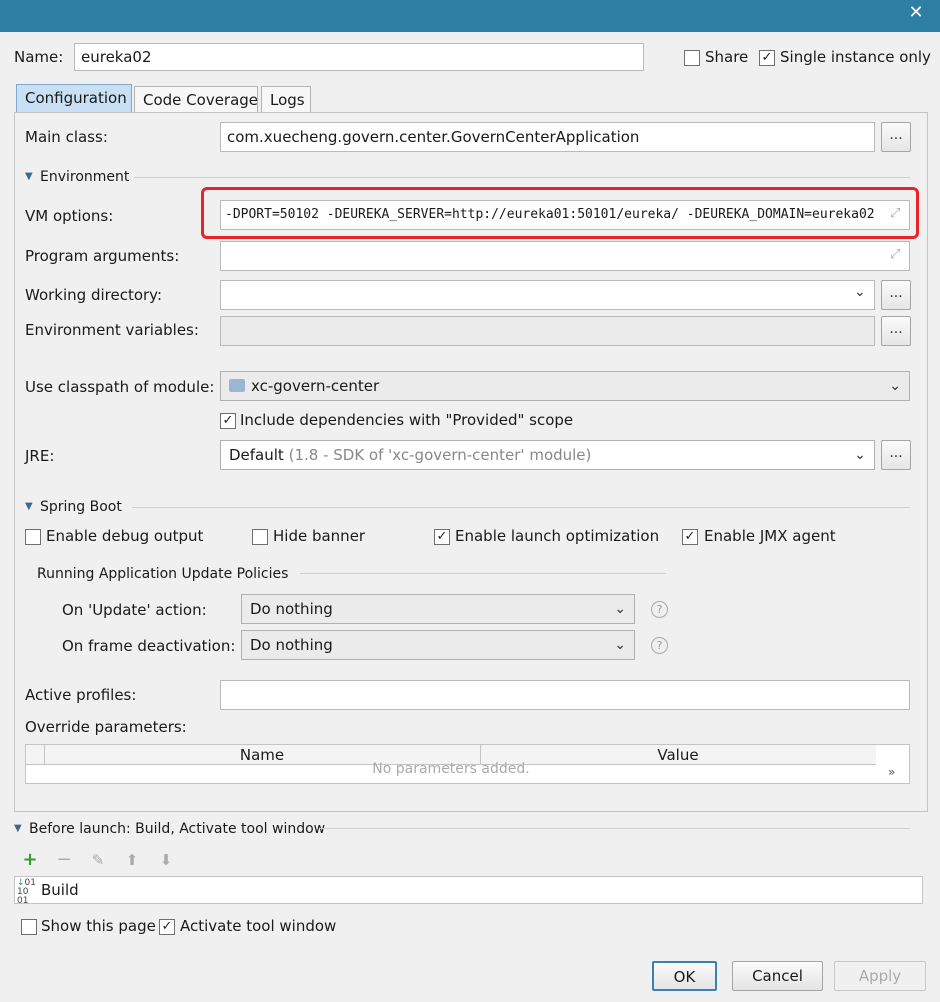 This screenshot has height=1002, width=940. What do you see at coordinates (29, 506) in the screenshot?
I see `spring-boot-collapse-icon: ▼` at bounding box center [29, 506].